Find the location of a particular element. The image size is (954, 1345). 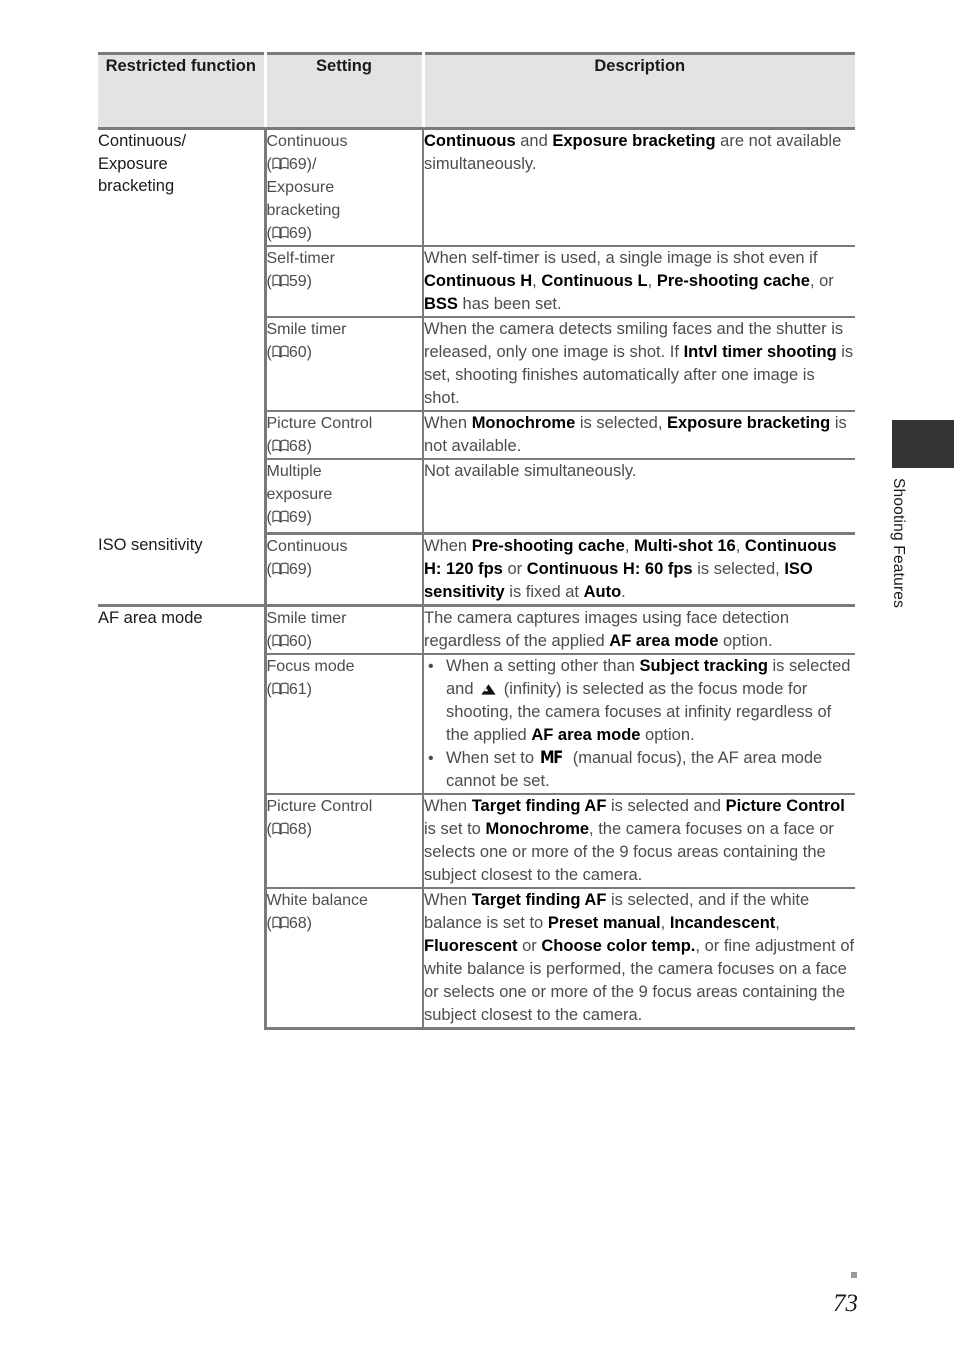

setting-cell-smile-timer-af: Smile timer(60) is located at coordinates (344, 630).